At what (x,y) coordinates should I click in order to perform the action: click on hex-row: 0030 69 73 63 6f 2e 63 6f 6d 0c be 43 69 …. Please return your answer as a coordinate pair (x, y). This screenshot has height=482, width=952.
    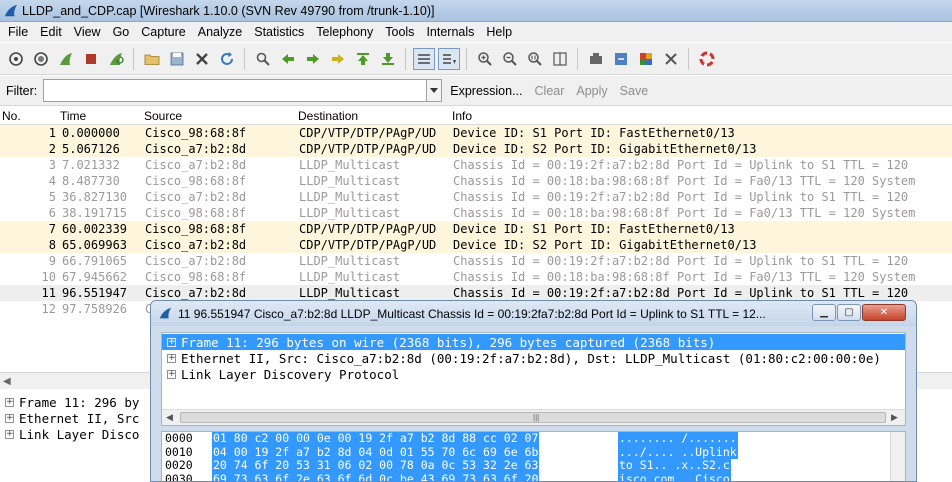
    Looking at the image, I should click on (533, 476).